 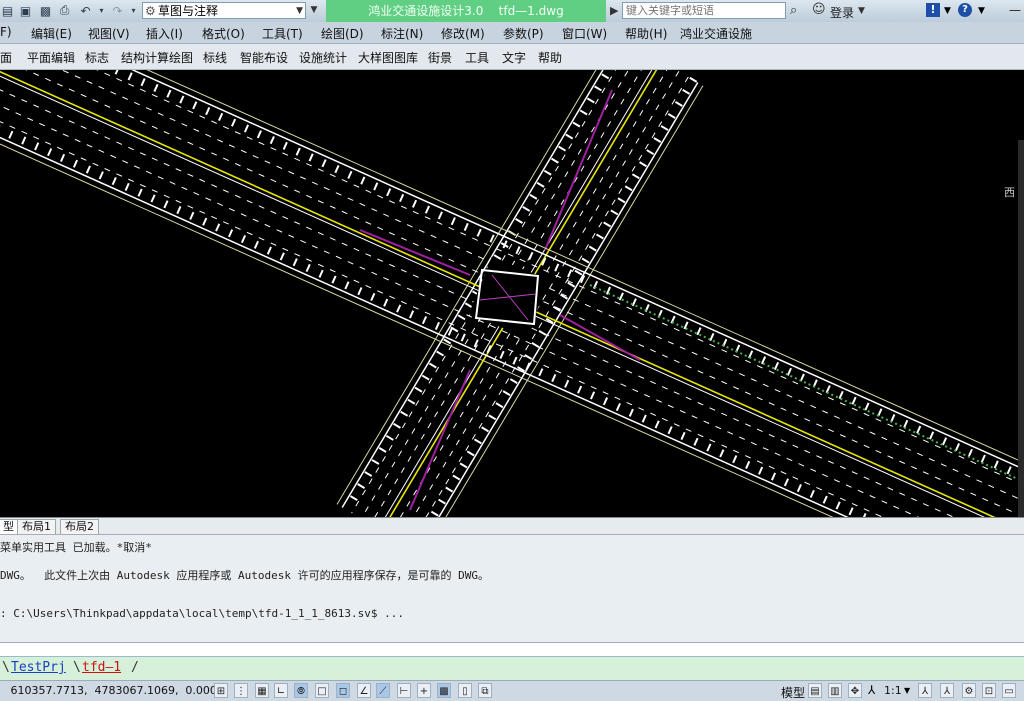 I want to click on menu2-item-markings: 标线, so click(x=215, y=57).